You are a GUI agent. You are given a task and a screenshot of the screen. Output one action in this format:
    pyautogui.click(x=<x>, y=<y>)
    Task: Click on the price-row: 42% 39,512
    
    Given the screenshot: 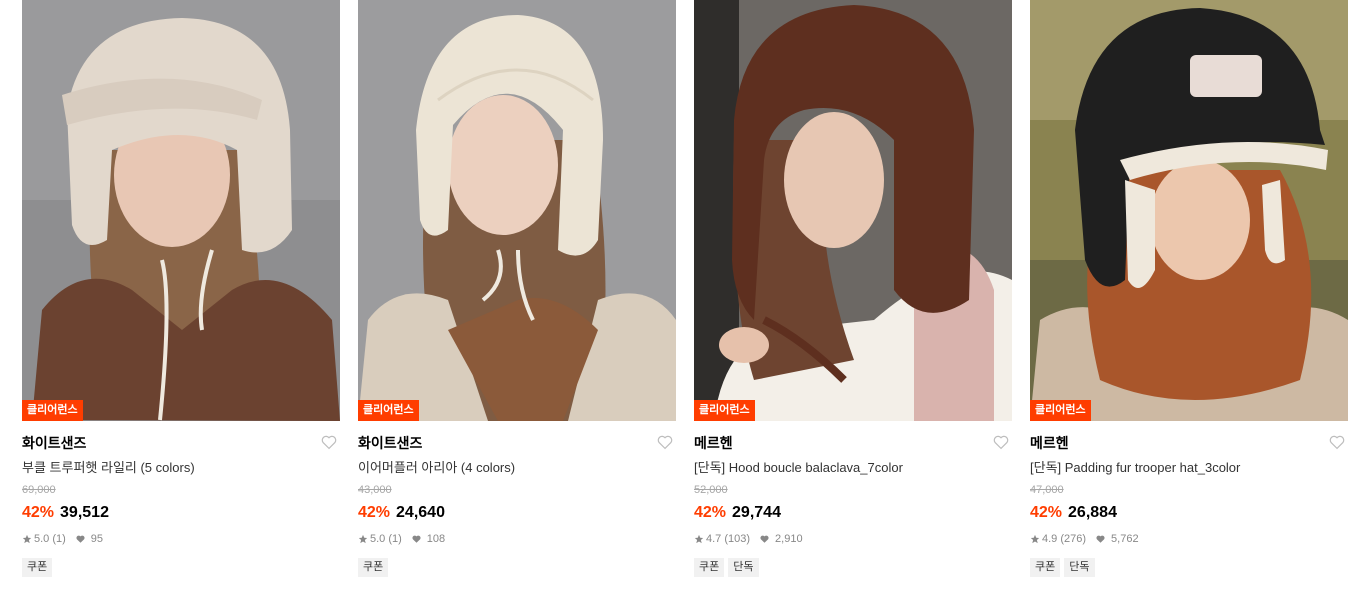 What is the action you would take?
    pyautogui.click(x=181, y=513)
    